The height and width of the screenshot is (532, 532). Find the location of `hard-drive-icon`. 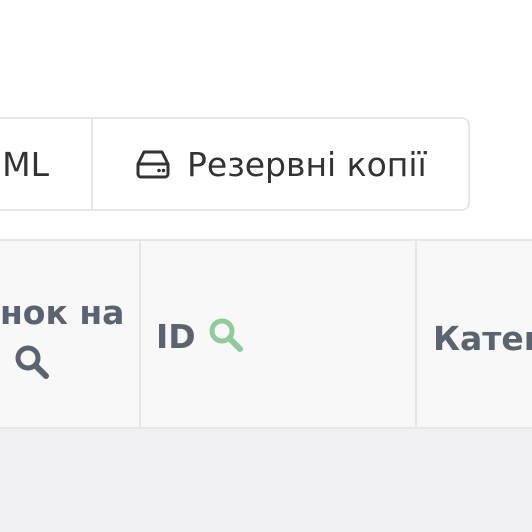

hard-drive-icon is located at coordinates (153, 164).